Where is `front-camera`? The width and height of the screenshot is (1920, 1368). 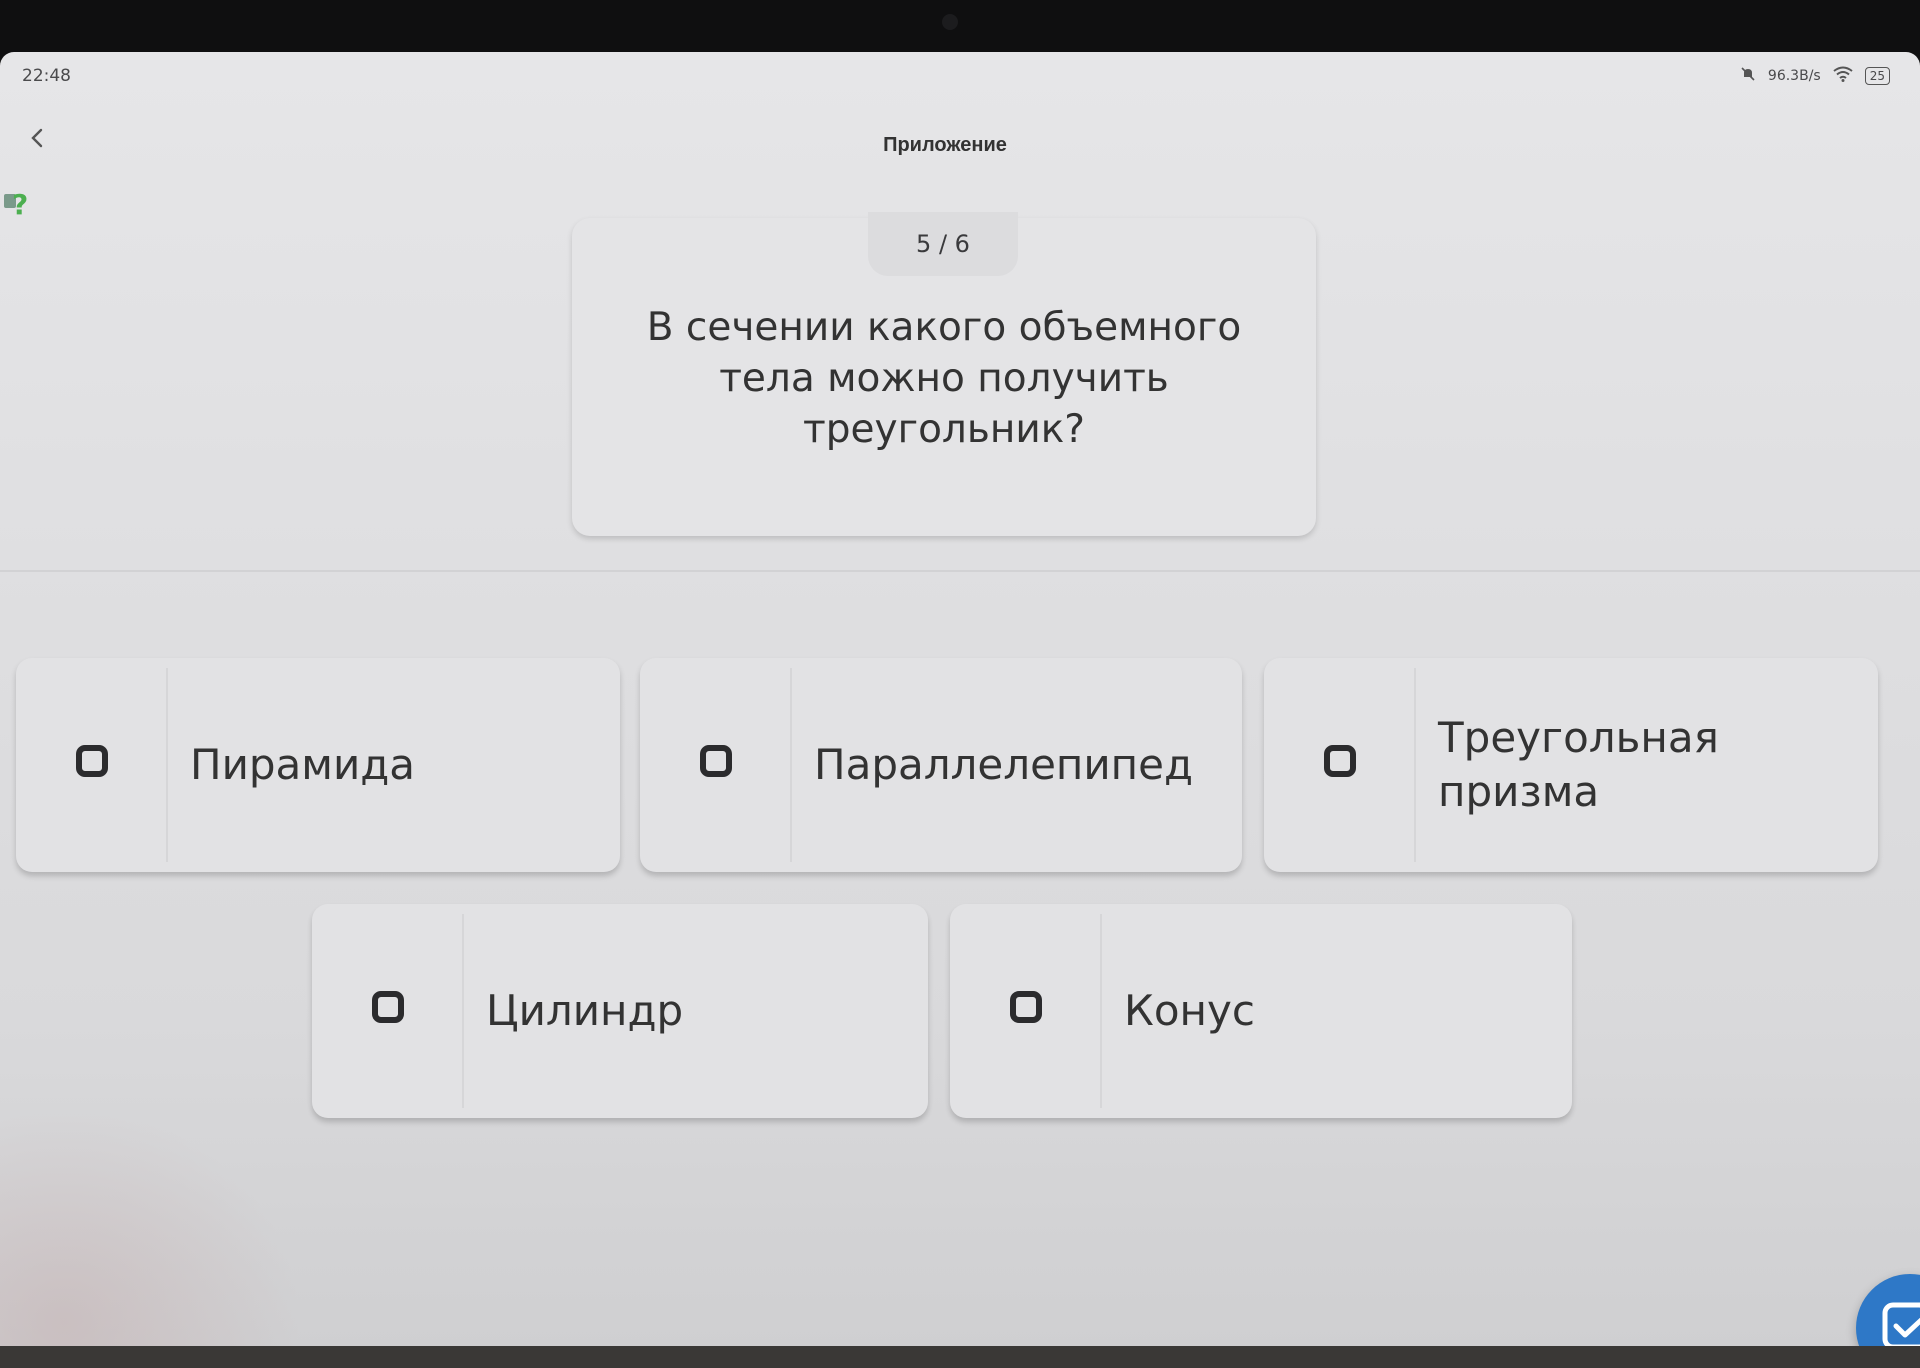 front-camera is located at coordinates (950, 22).